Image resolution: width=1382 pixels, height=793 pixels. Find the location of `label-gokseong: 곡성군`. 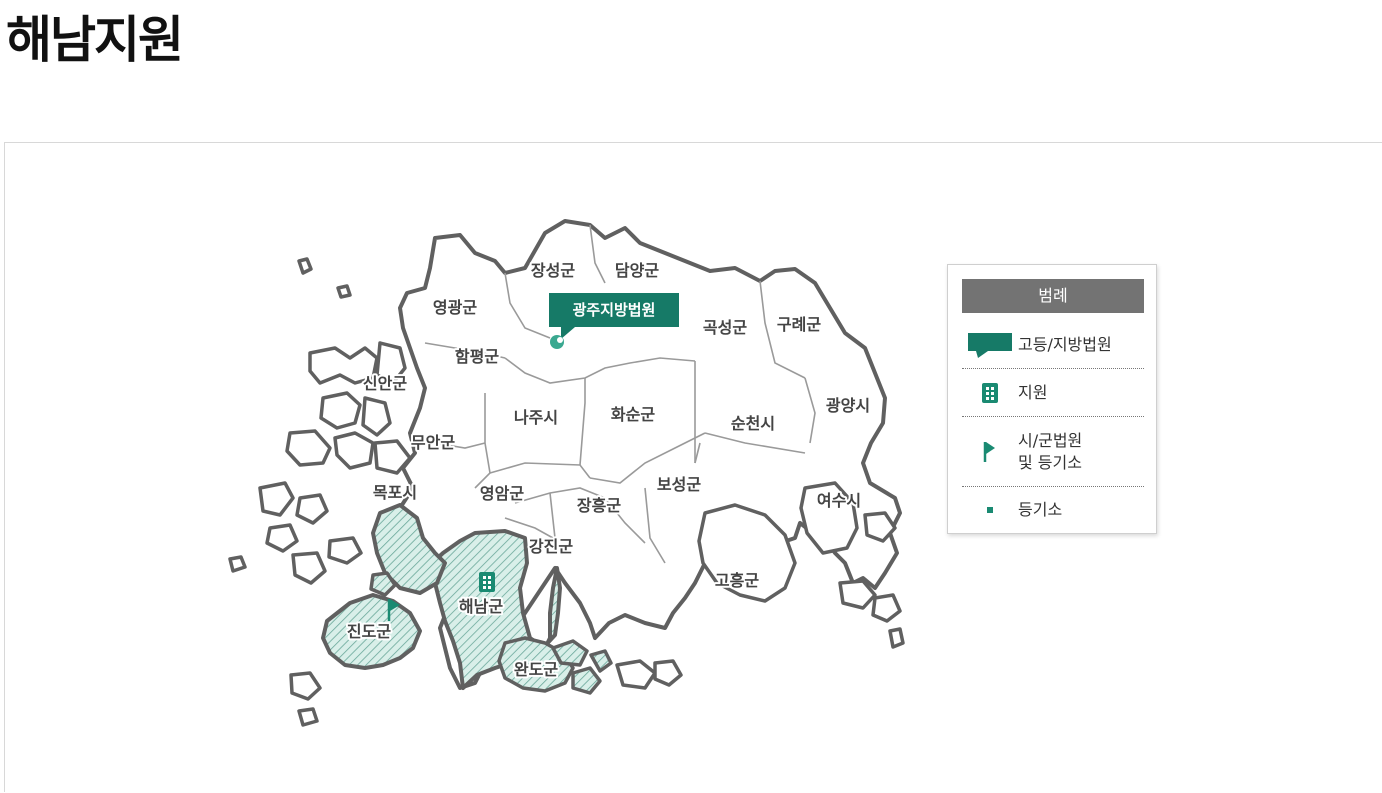

label-gokseong: 곡성군 is located at coordinates (725, 327).